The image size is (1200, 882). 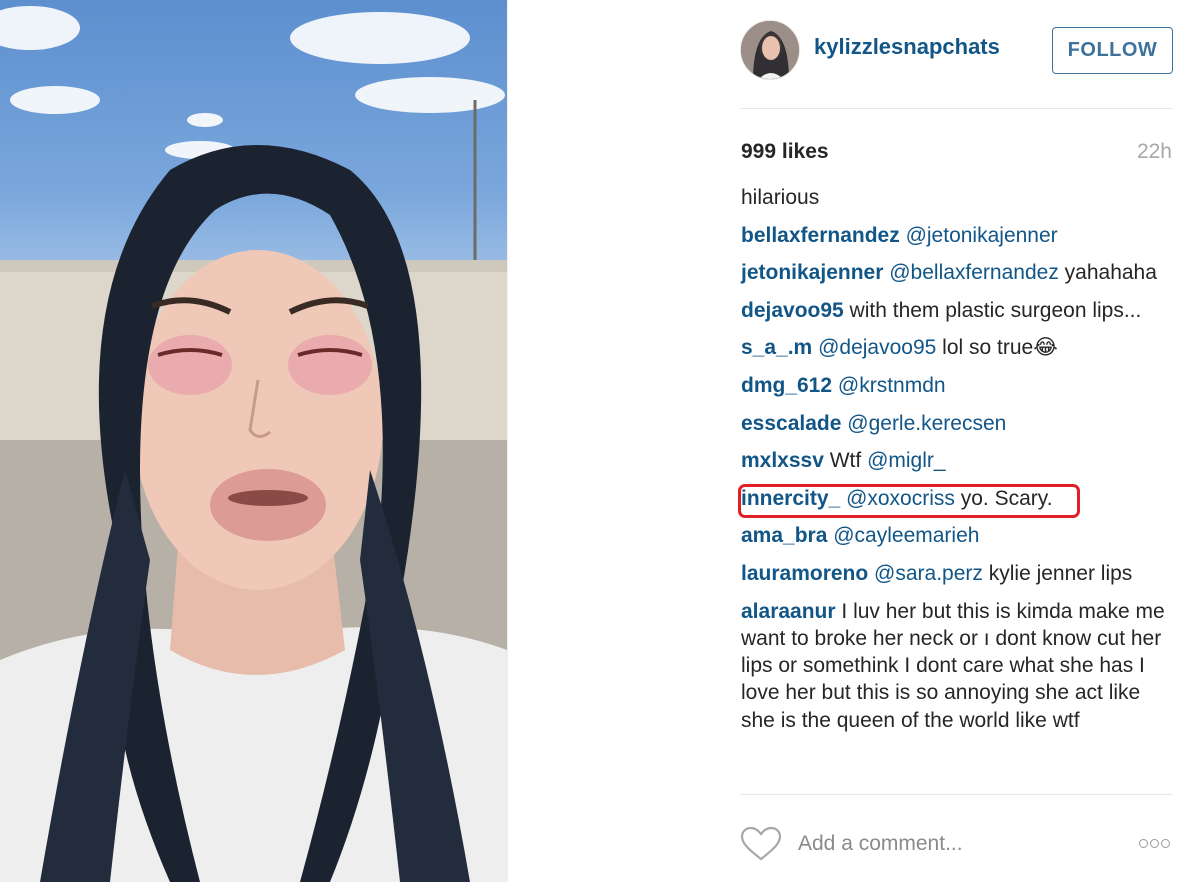 I want to click on comment-item: lauramoreno @sara.perz kylie jenner lips, so click(x=956, y=573).